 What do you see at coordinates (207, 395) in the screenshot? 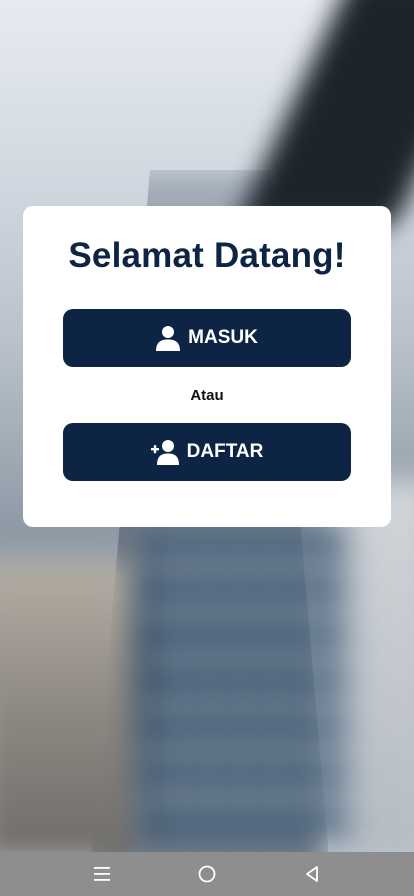
I see `separator-text: Atau` at bounding box center [207, 395].